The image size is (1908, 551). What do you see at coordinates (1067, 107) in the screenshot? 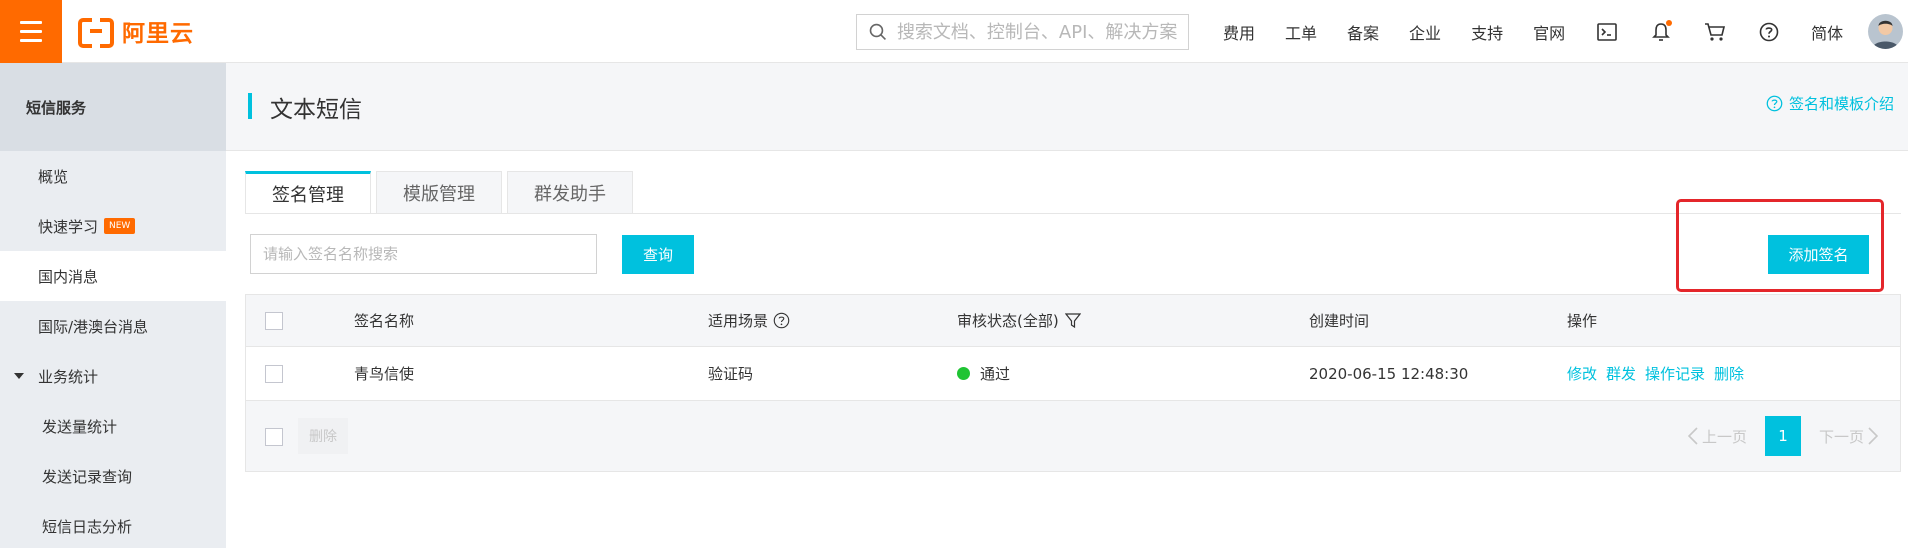
I see `page-header: 文本短信 签名和模板介绍` at bounding box center [1067, 107].